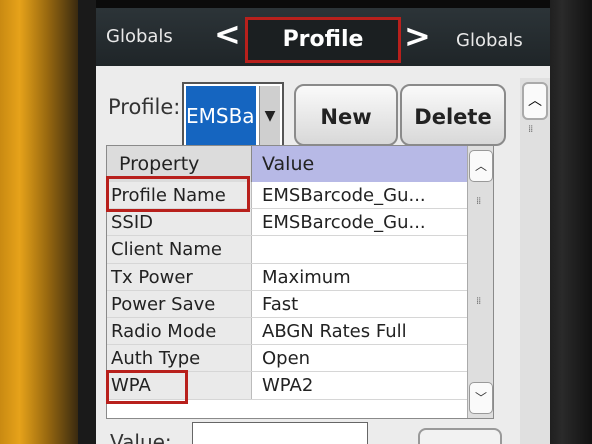  What do you see at coordinates (147, 387) in the screenshot?
I see `highlight-wpa` at bounding box center [147, 387].